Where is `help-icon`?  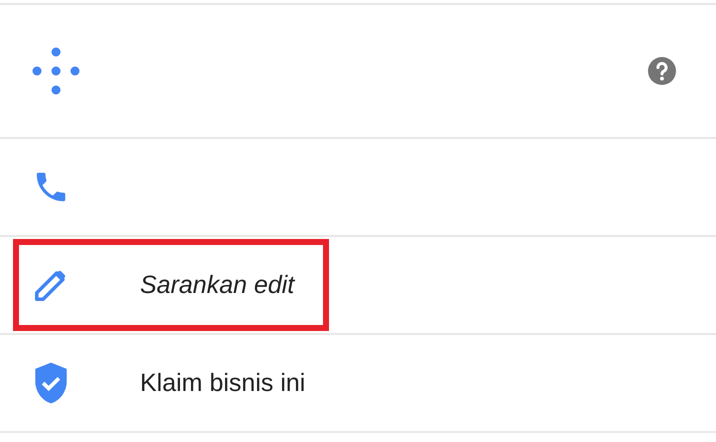
help-icon is located at coordinates (662, 71).